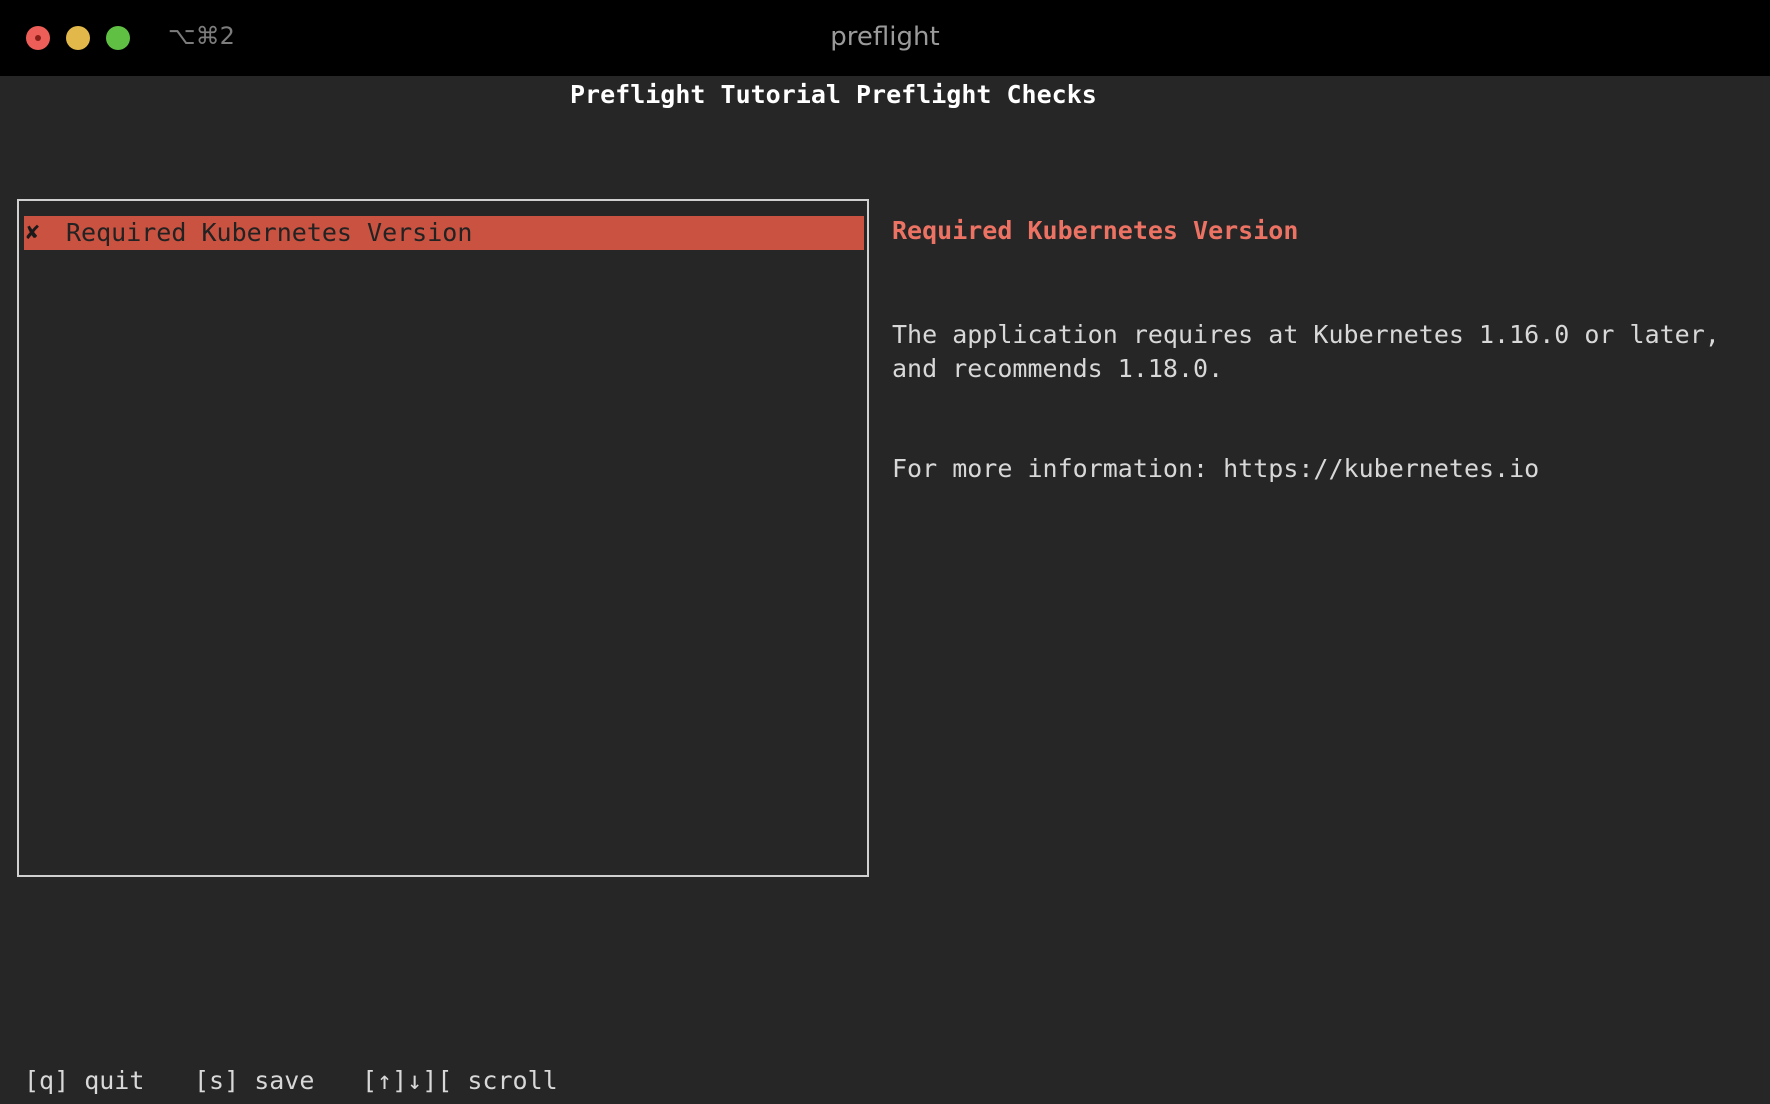  I want to click on quit-hint: [q] quit, so click(84, 1080).